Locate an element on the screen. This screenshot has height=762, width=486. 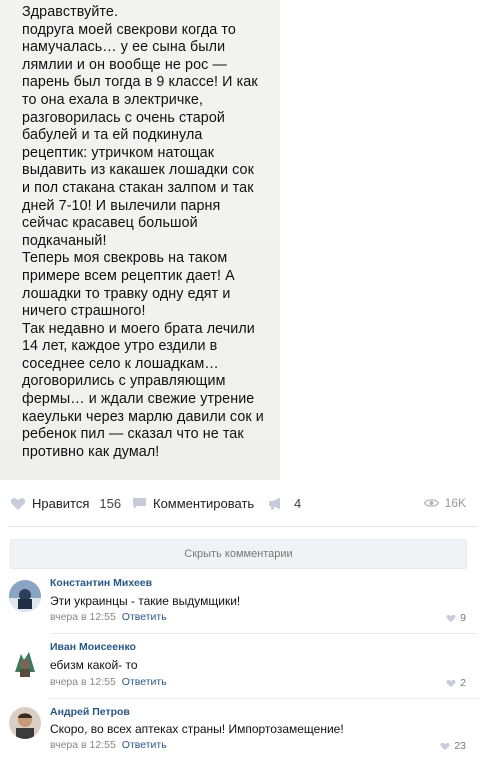
comment-like-button: 2 is located at coordinates (456, 683).